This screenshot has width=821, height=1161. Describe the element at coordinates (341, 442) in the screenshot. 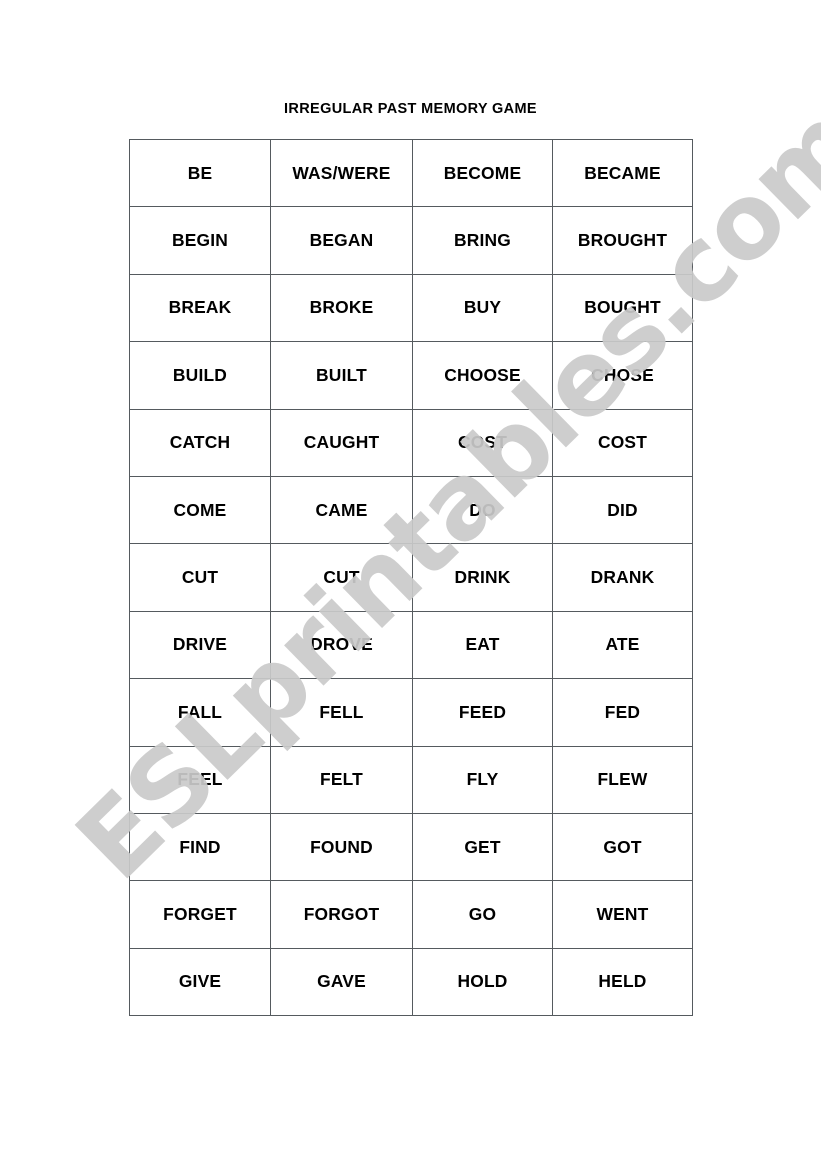

I see `verb-cell: CAUGHT` at that location.